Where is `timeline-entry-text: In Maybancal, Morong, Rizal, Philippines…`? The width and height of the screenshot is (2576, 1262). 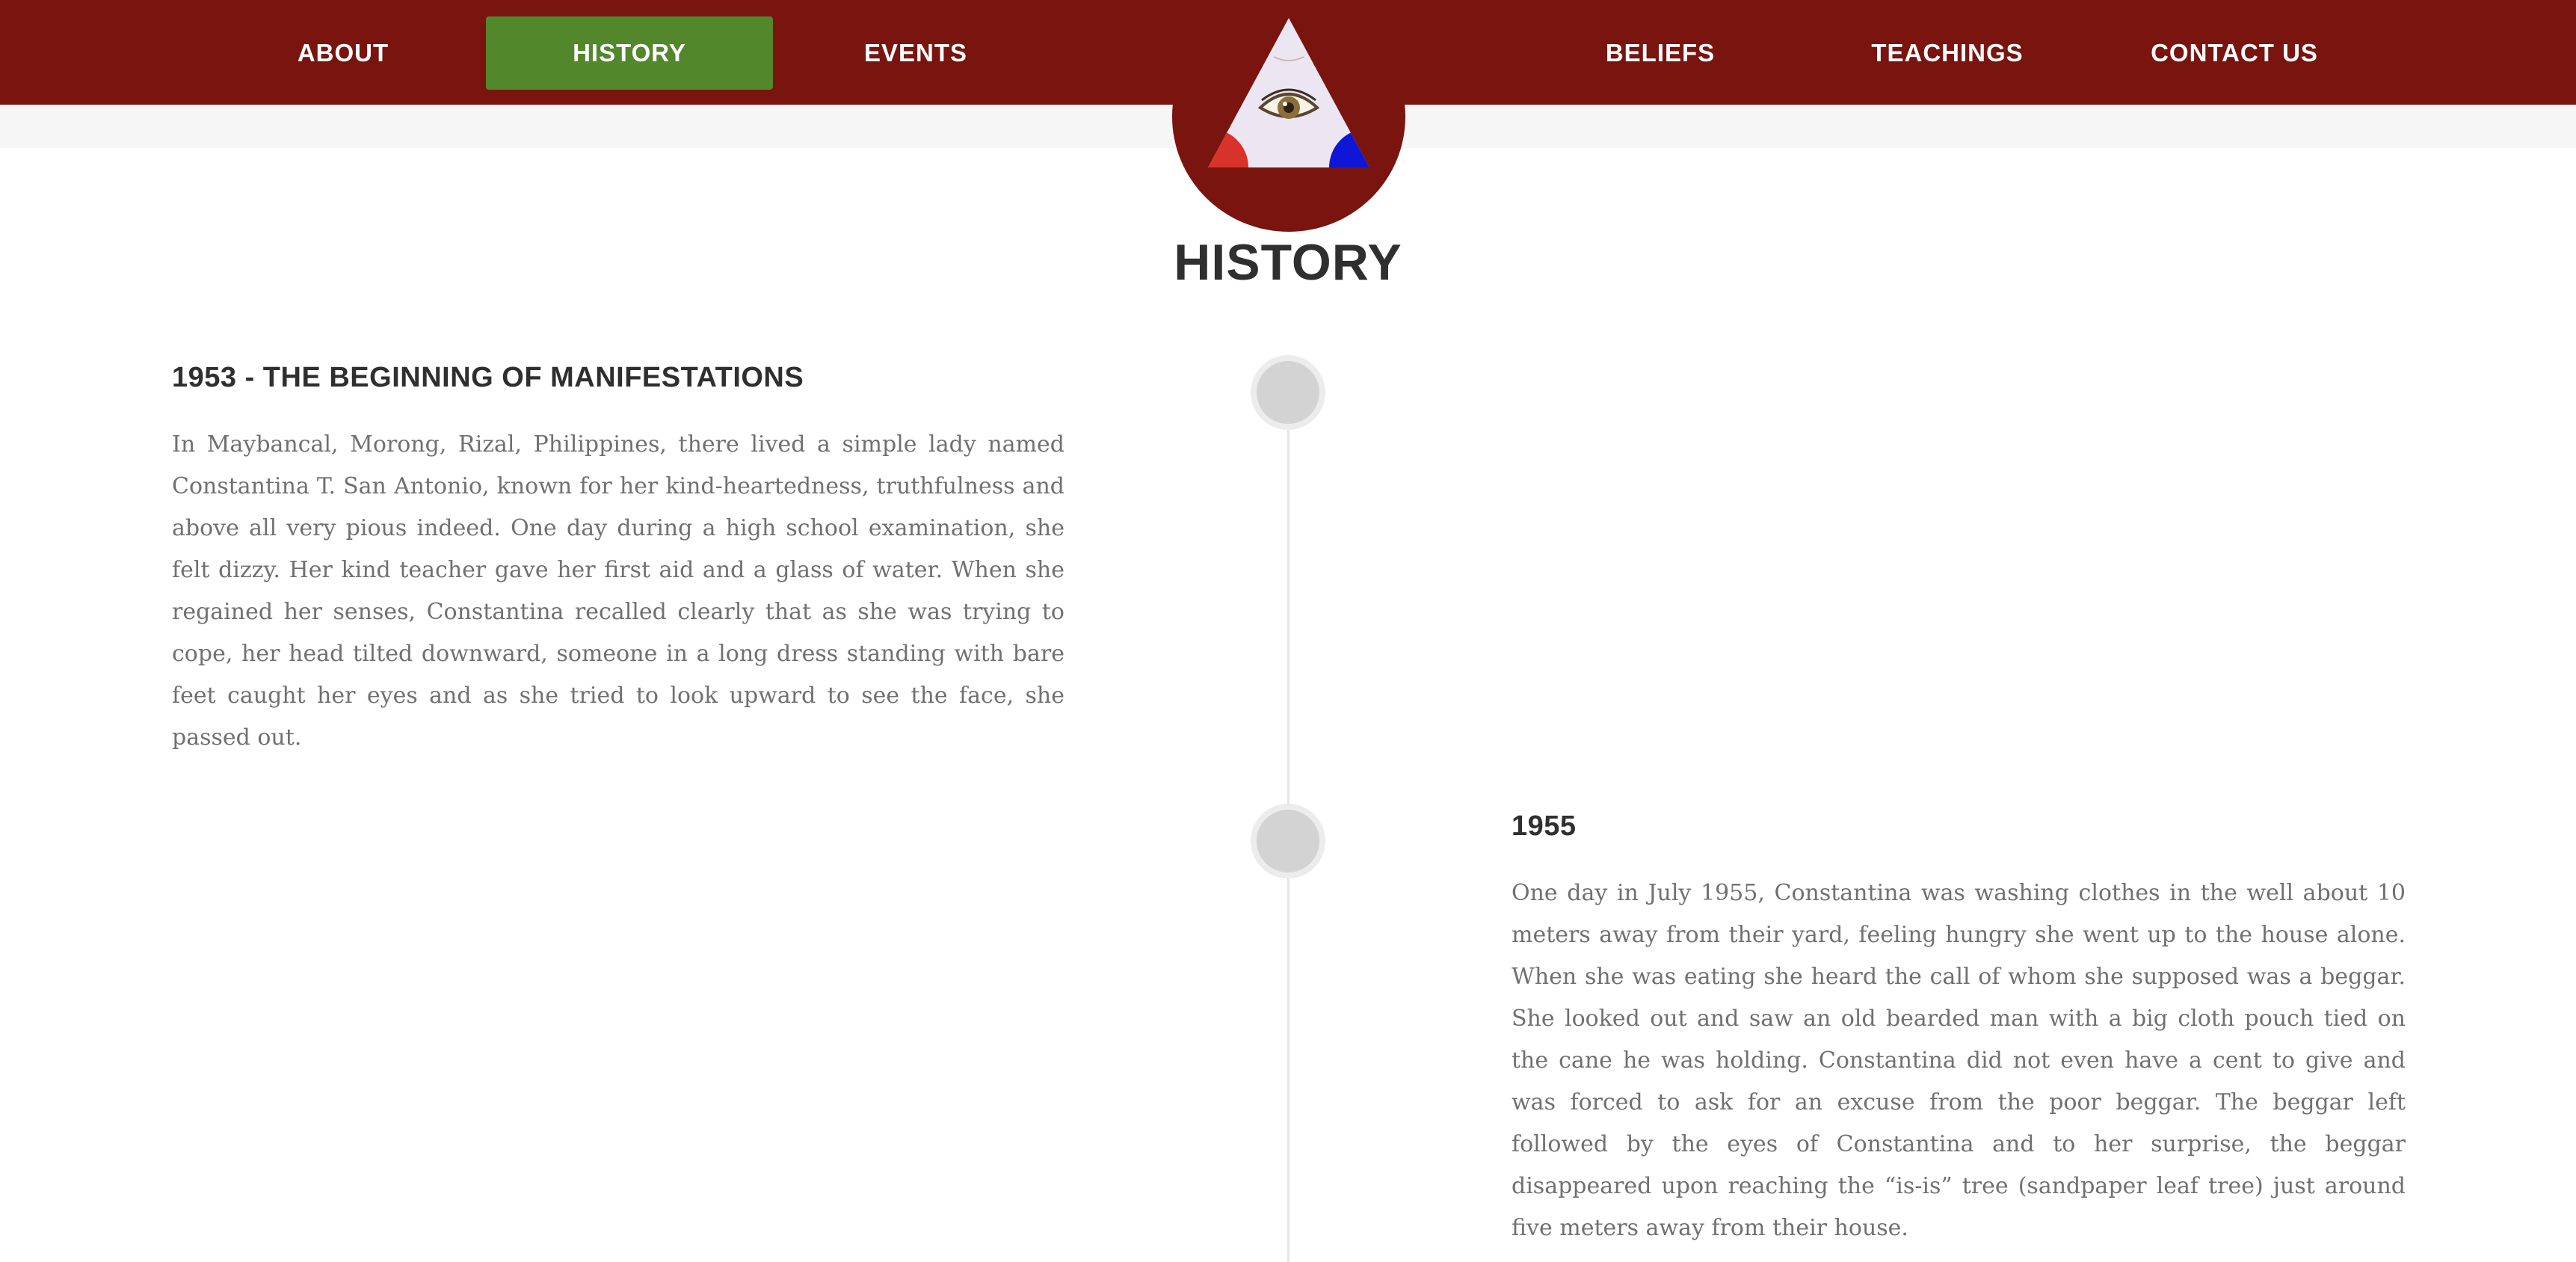
timeline-entry-text: In Maybancal, Morong, Rizal, Philippines… is located at coordinates (618, 591).